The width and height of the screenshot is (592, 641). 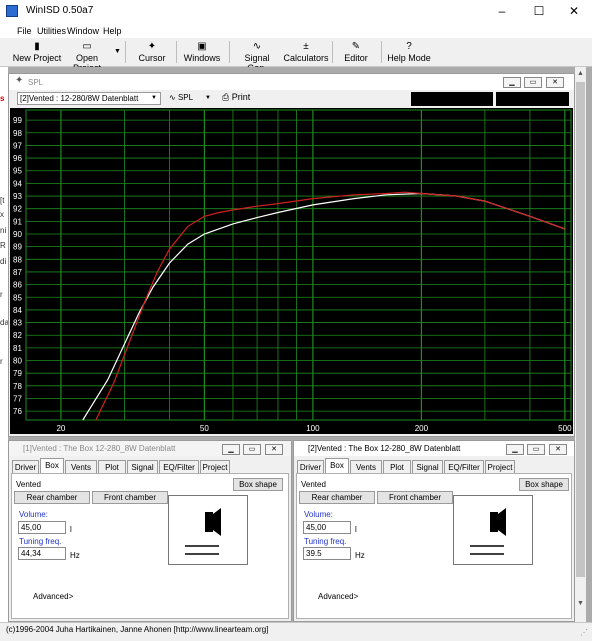 What do you see at coordinates (512, 82) in the screenshot?
I see `spl-minimize-button: ▁` at bounding box center [512, 82].